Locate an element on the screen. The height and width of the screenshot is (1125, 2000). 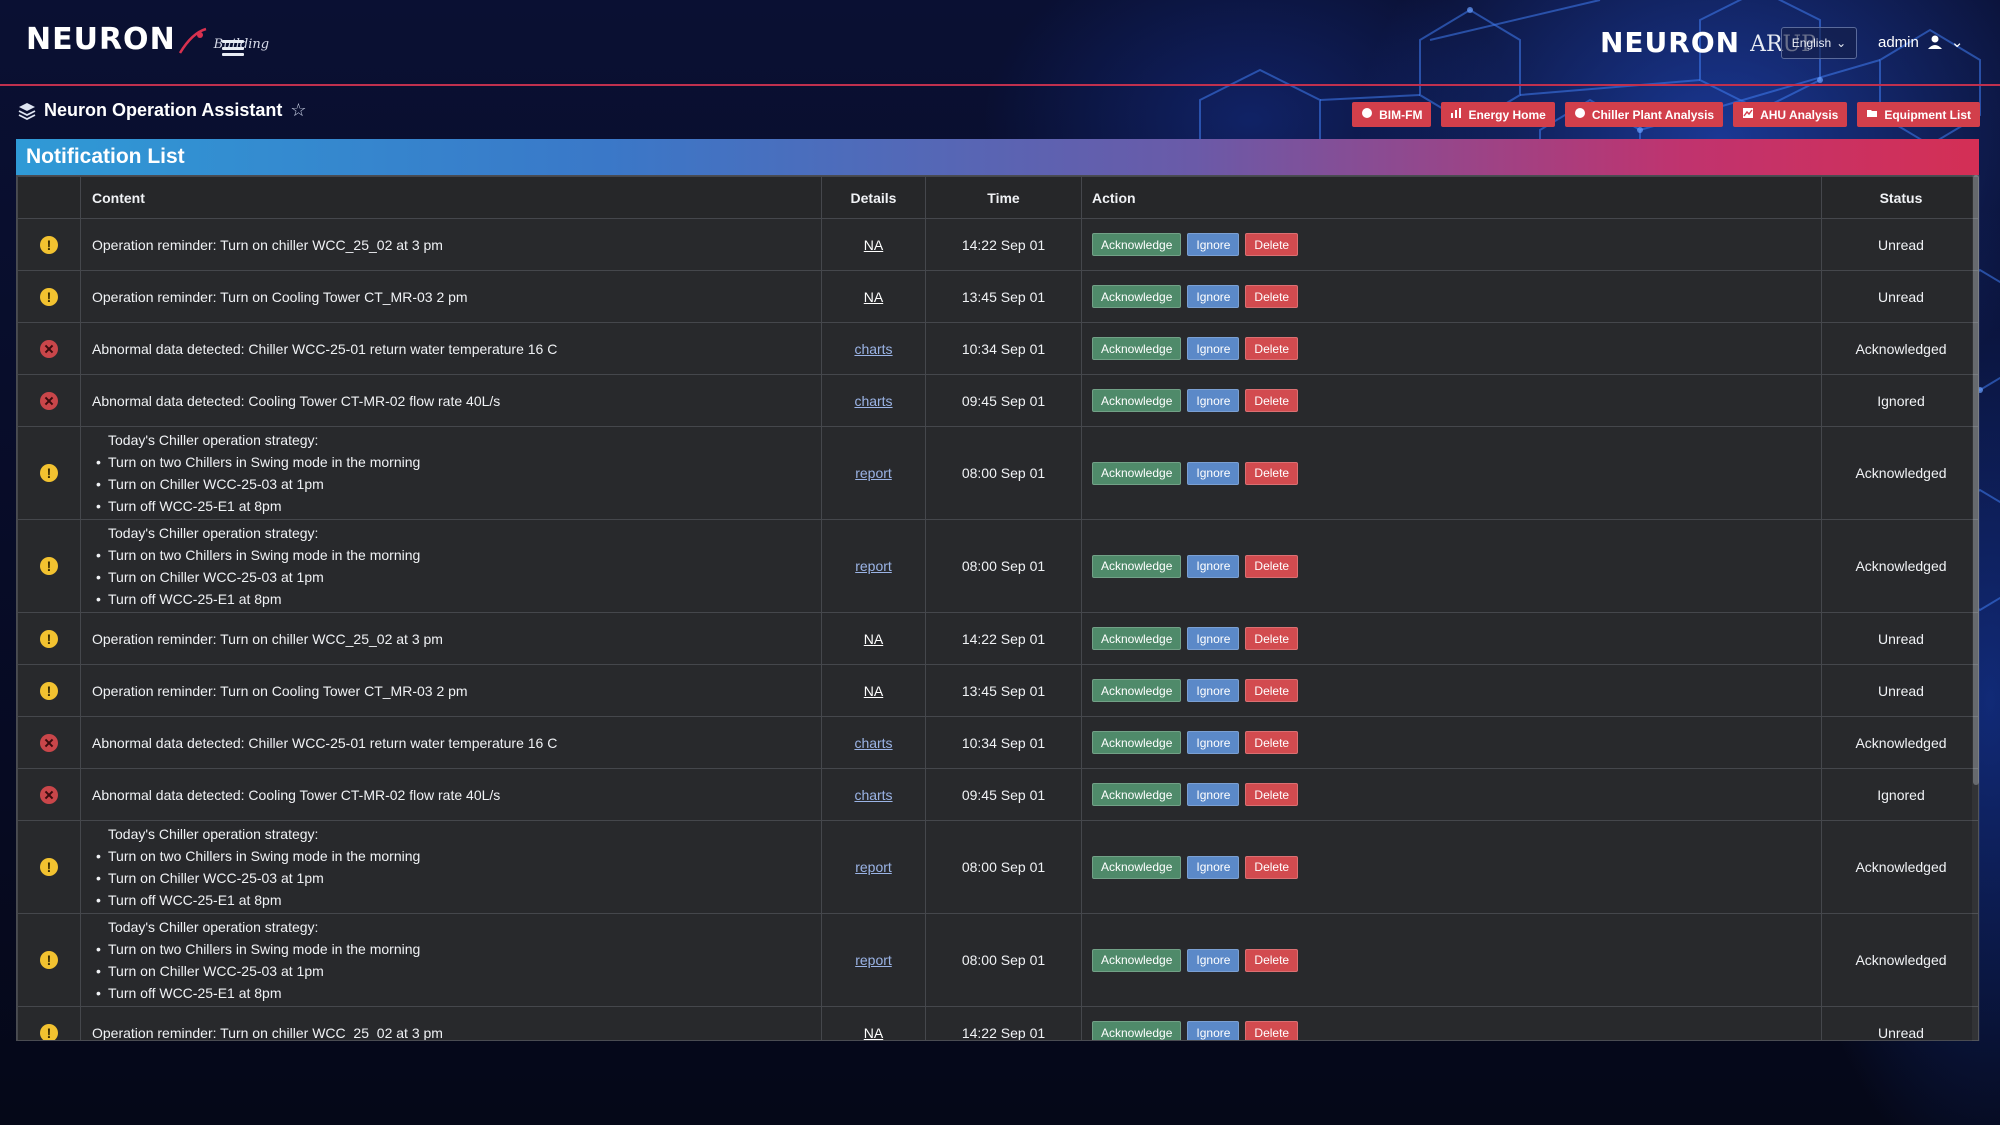
header-time: Time is located at coordinates (1003, 197).